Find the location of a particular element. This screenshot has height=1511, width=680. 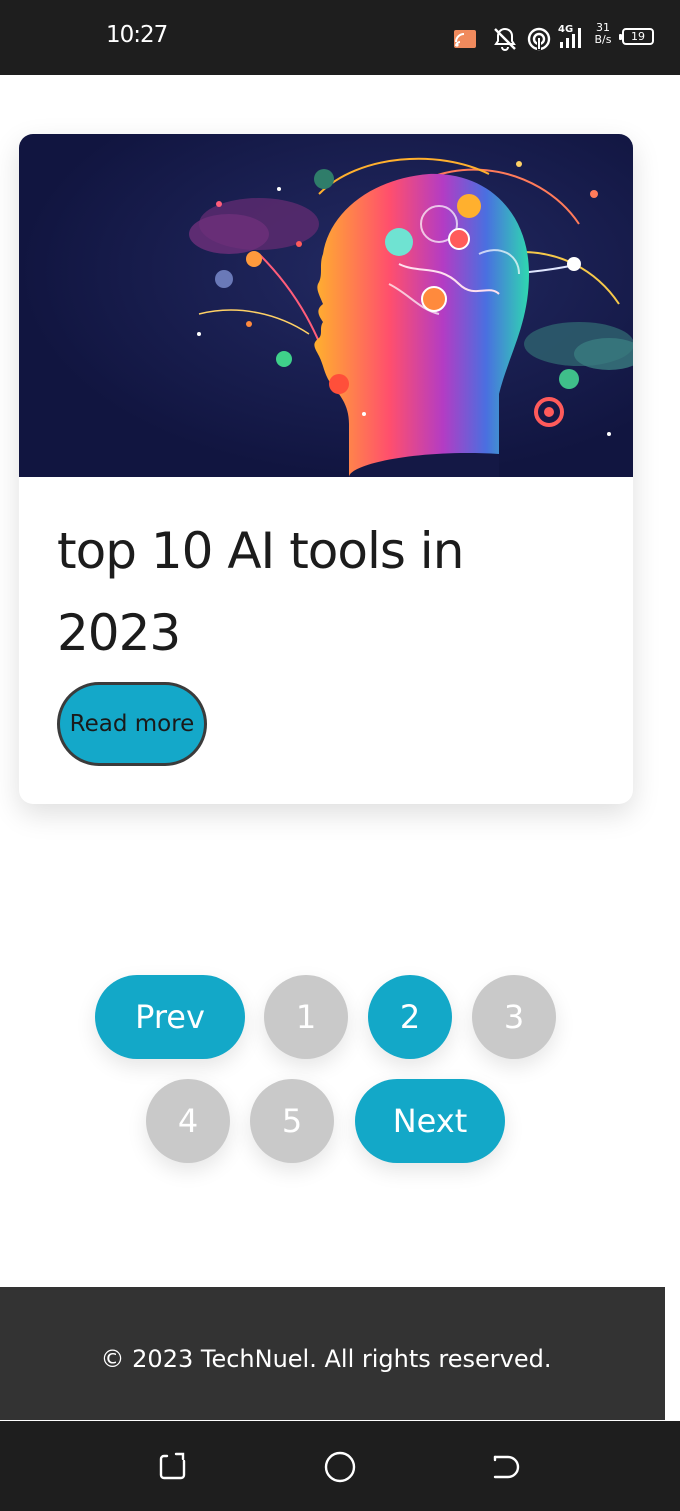

prev-button: Prev is located at coordinates (170, 1017).